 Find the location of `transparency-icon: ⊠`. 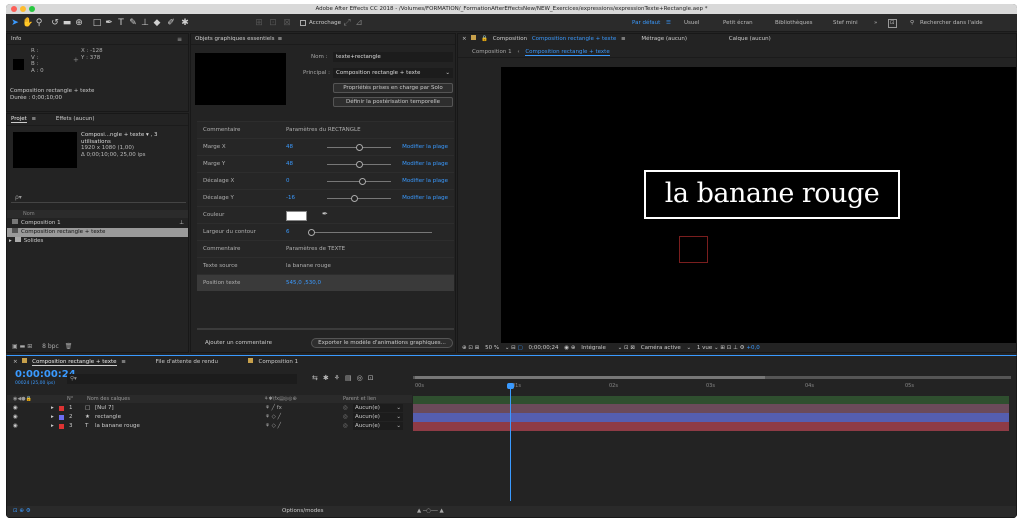

transparency-icon: ⊠ is located at coordinates (632, 348).